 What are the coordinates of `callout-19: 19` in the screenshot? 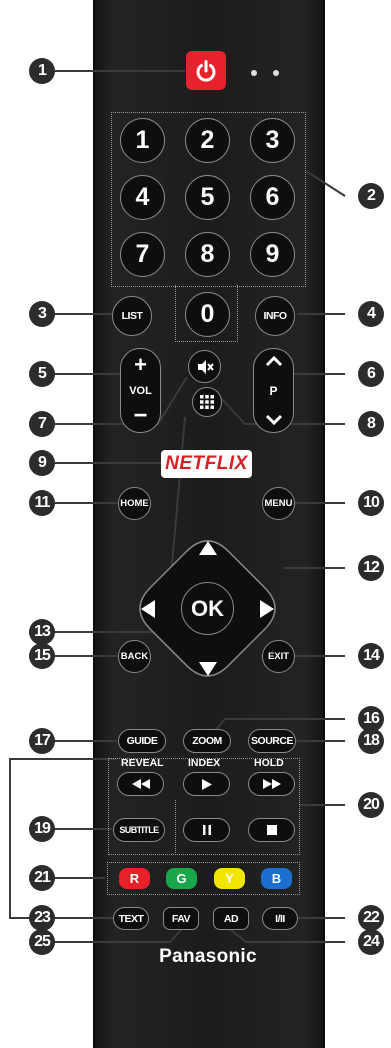 It's located at (42, 829).